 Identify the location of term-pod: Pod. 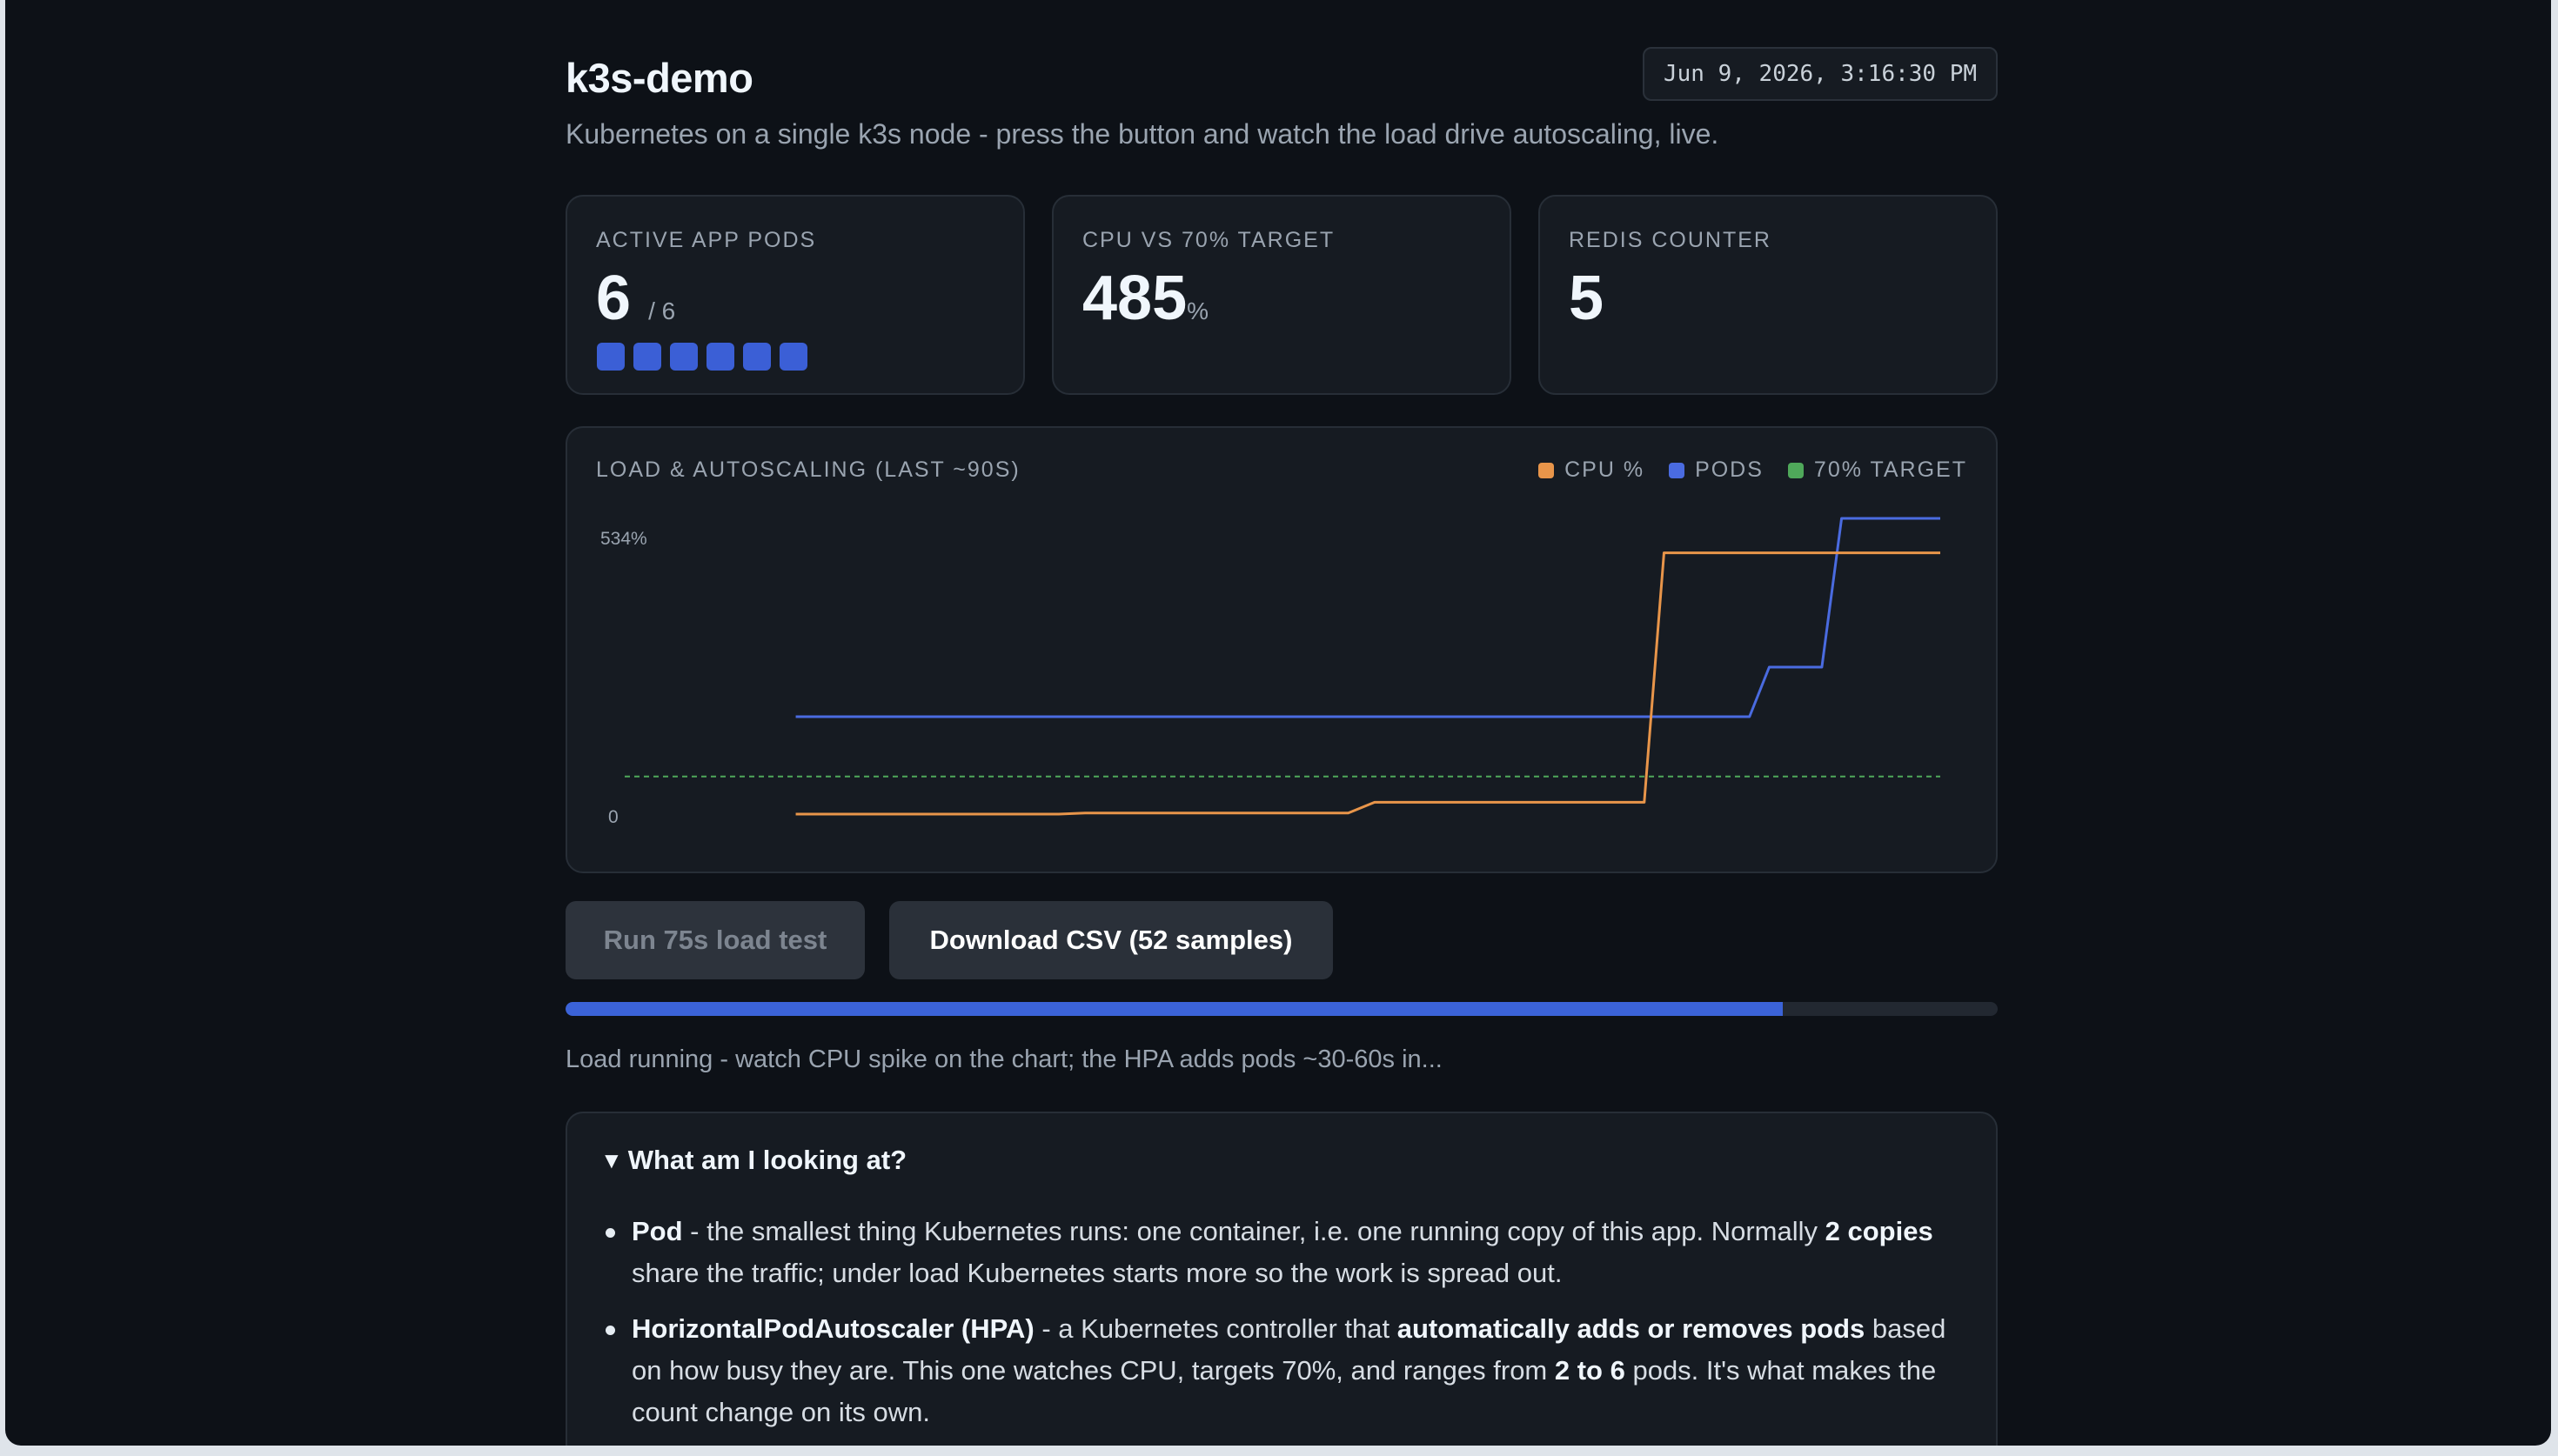
(657, 1231).